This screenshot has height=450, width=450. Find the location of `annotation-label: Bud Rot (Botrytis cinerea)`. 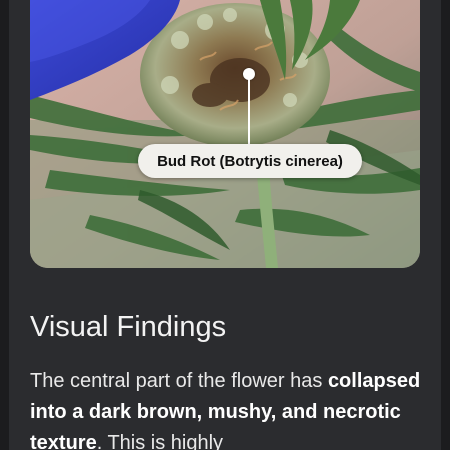

annotation-label: Bud Rot (Botrytis cinerea) is located at coordinates (250, 161).